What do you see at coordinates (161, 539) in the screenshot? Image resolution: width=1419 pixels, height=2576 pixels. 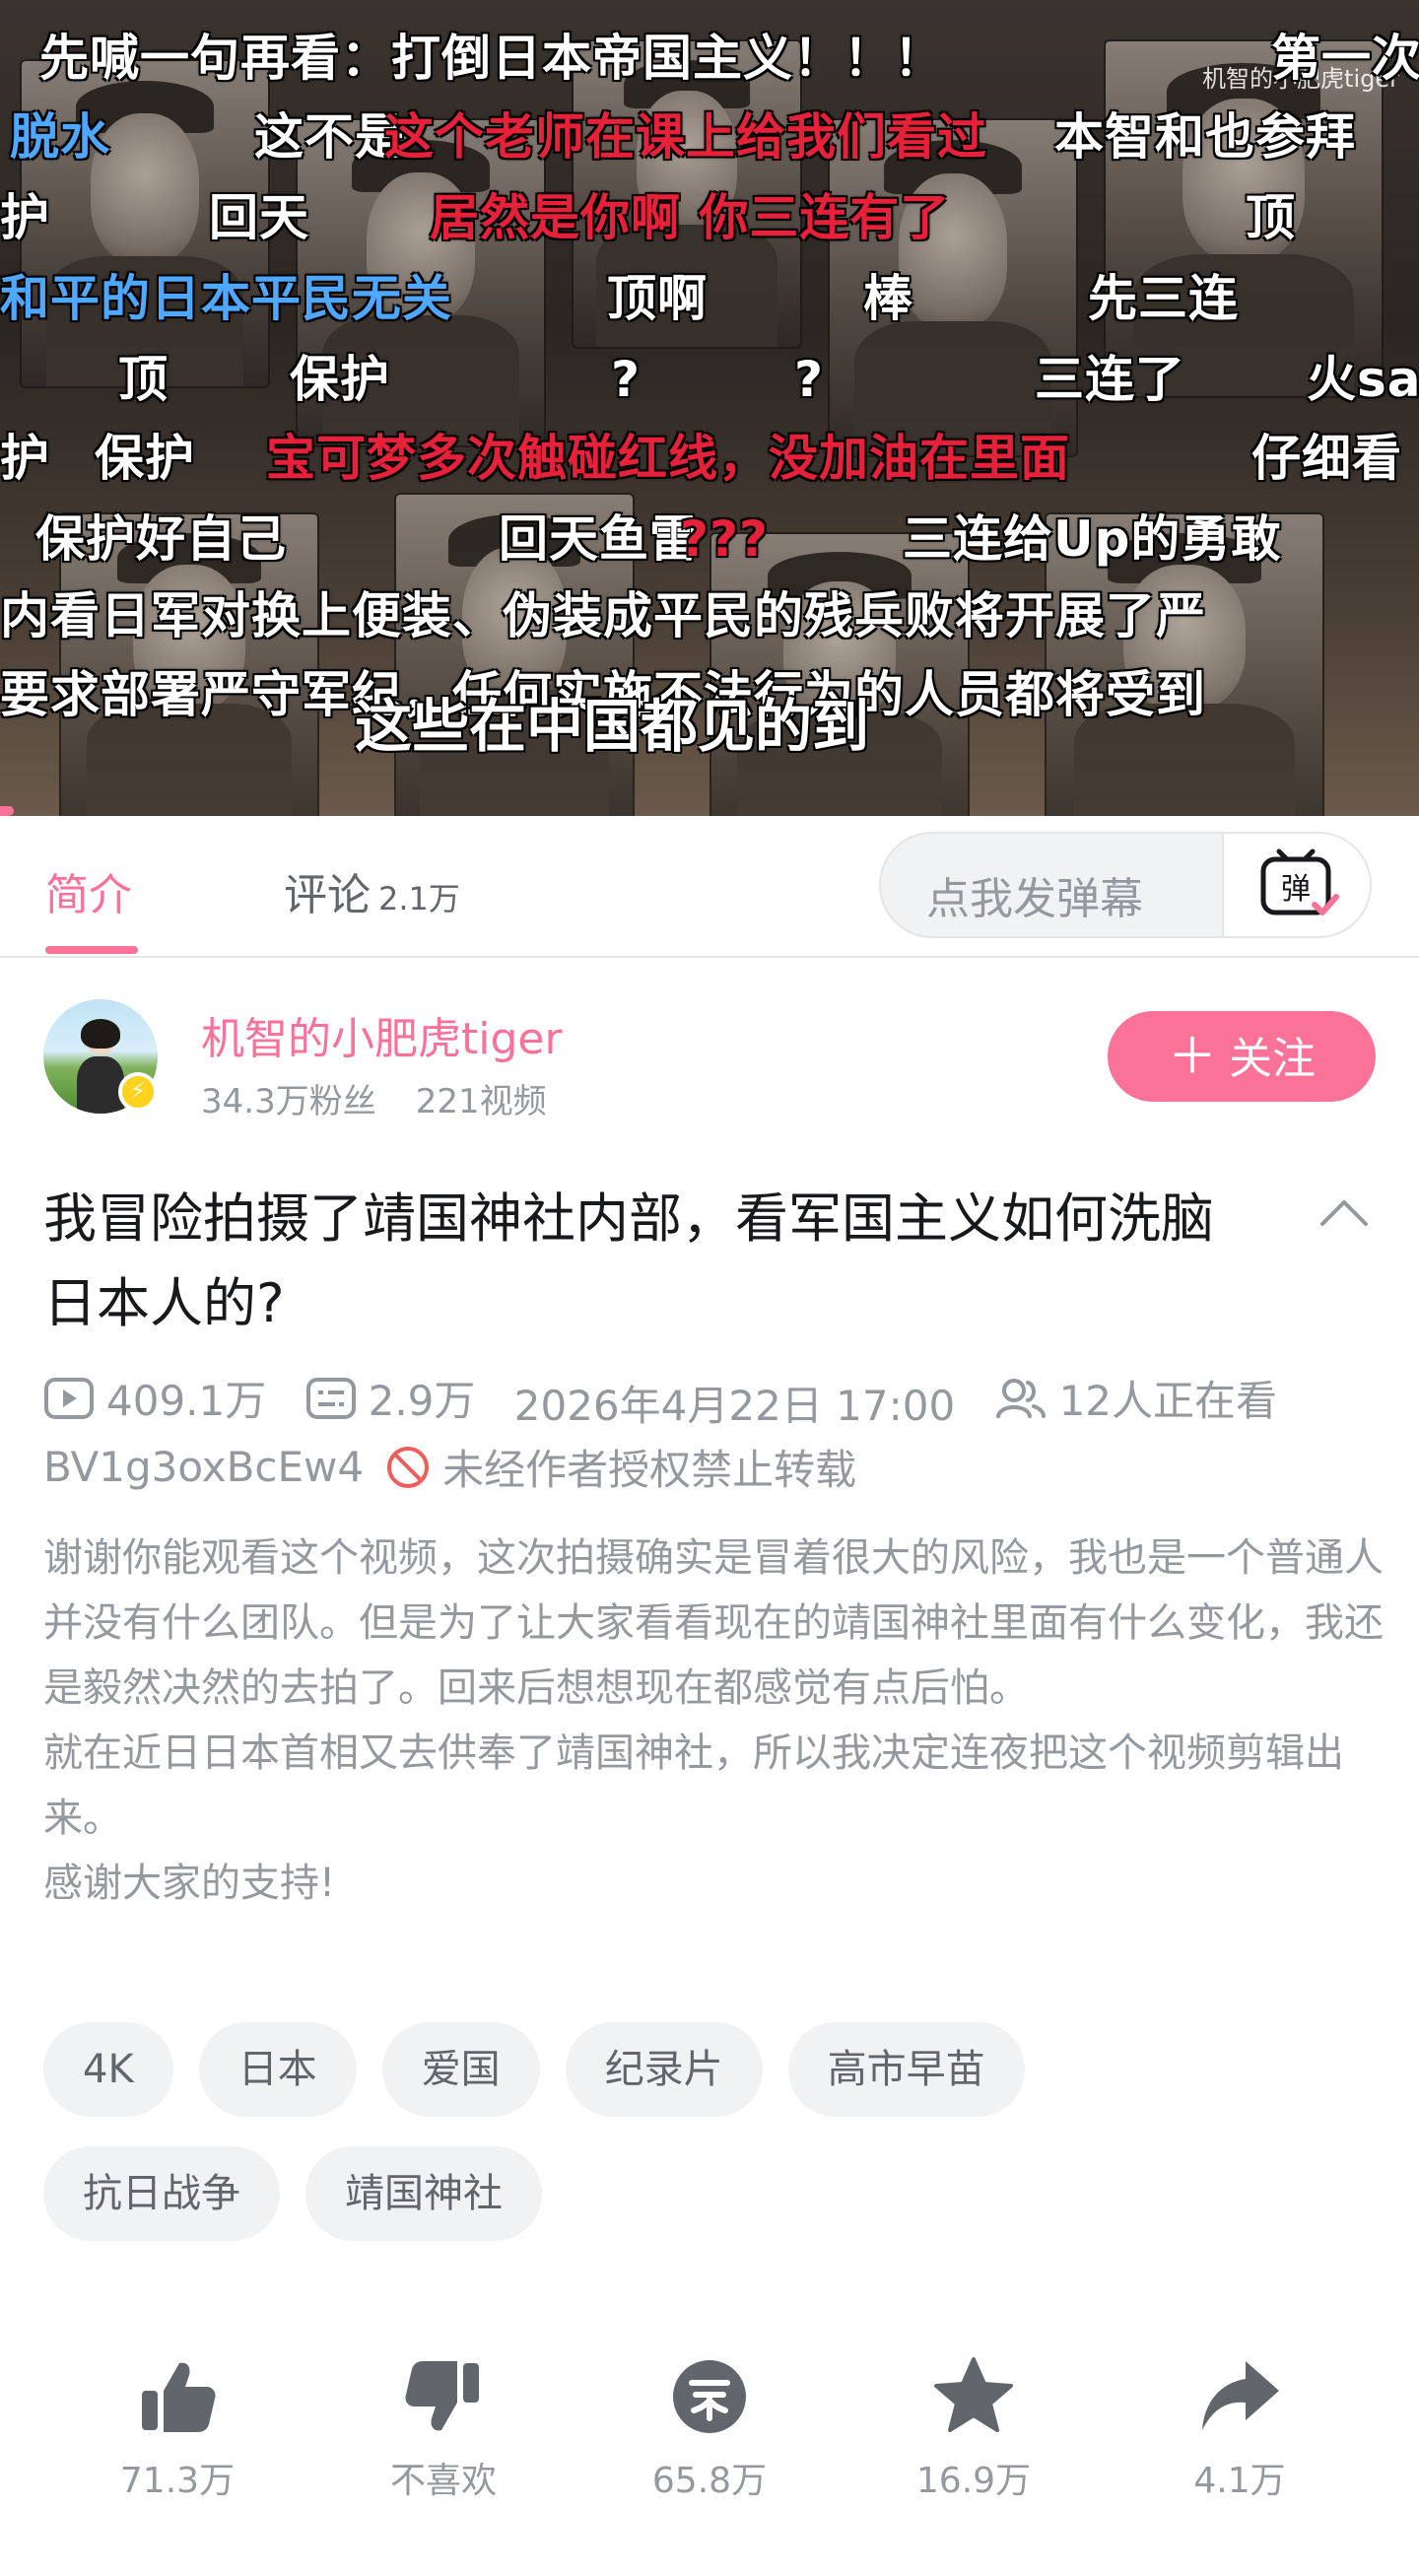 I see `danmaku-comment: 保护好自己` at bounding box center [161, 539].